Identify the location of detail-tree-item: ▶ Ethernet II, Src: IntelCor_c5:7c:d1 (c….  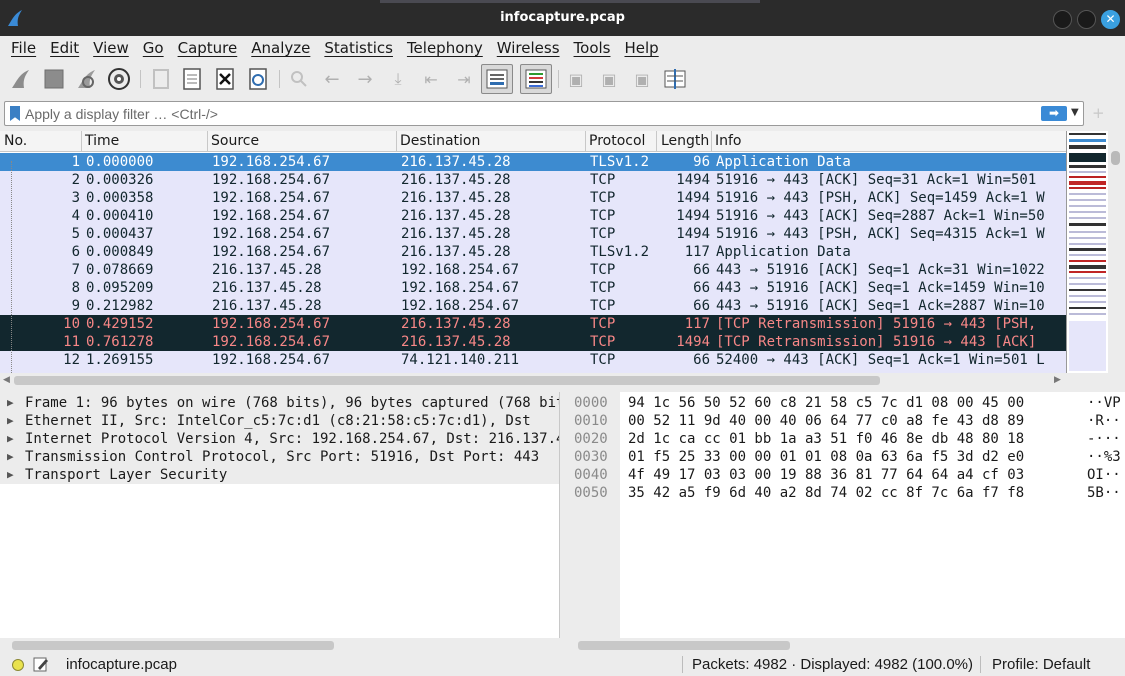
(279, 421).